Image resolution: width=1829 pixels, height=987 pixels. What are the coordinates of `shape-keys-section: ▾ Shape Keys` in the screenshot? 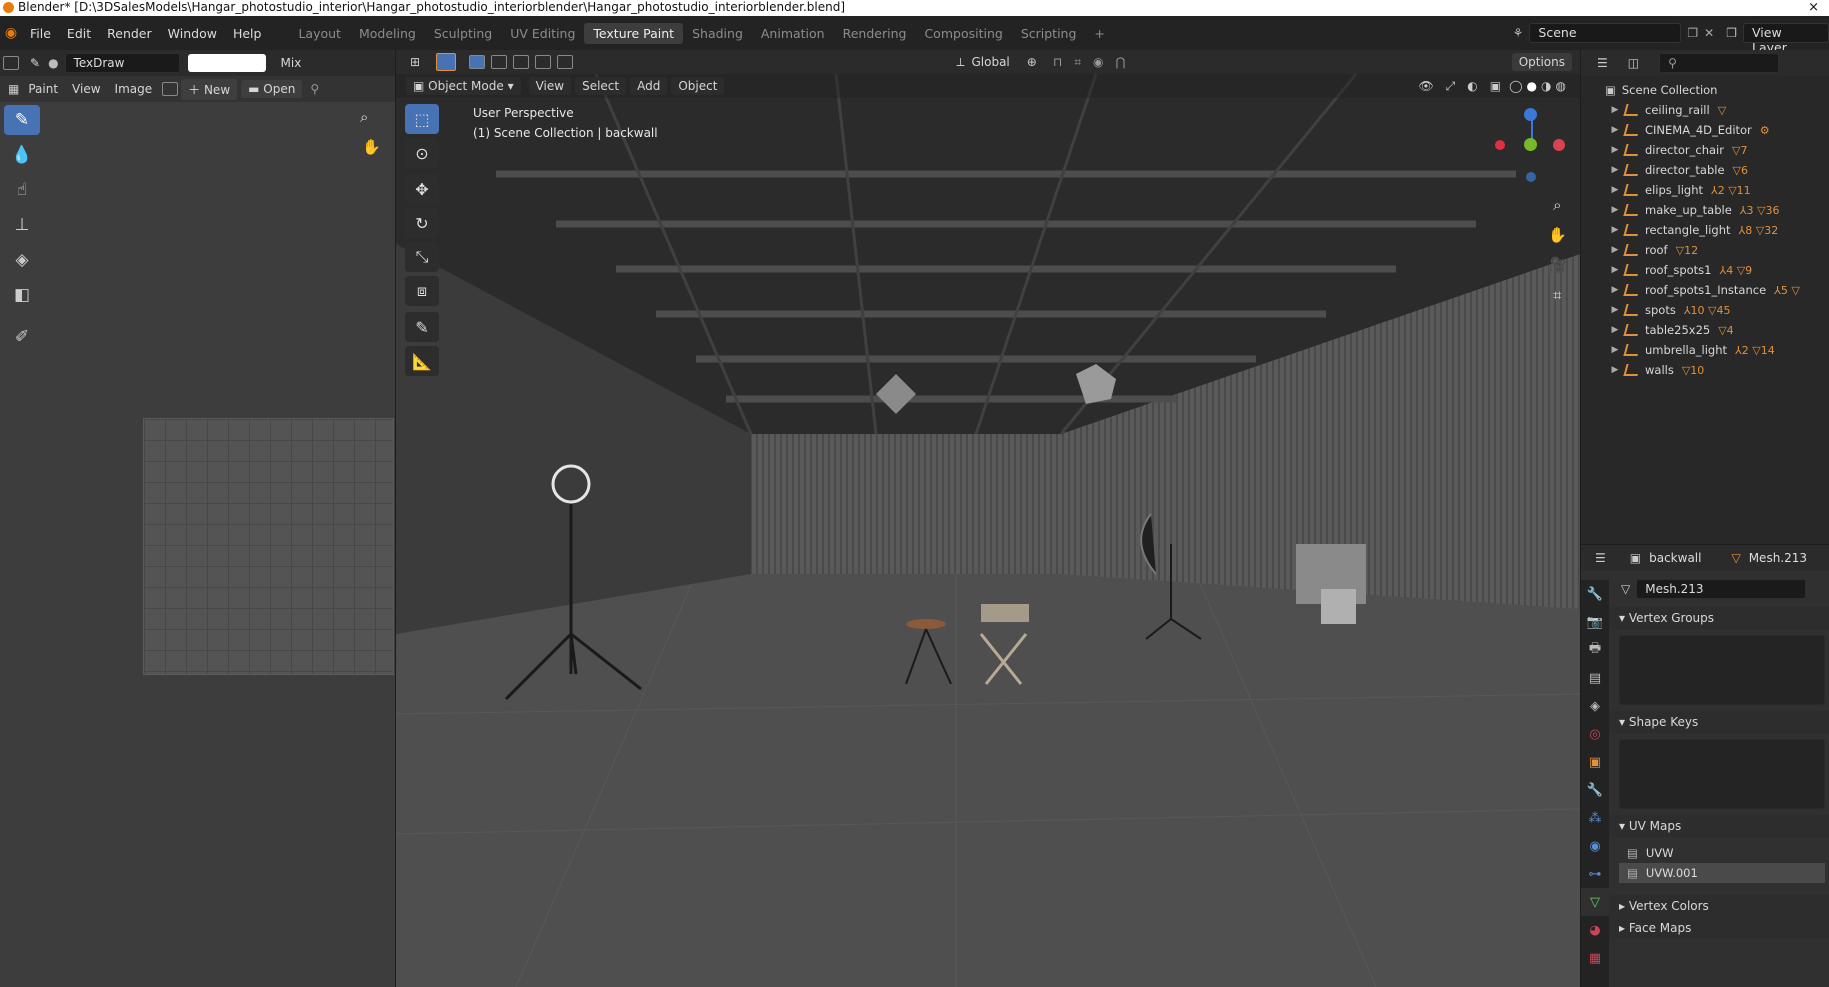 It's located at (1719, 722).